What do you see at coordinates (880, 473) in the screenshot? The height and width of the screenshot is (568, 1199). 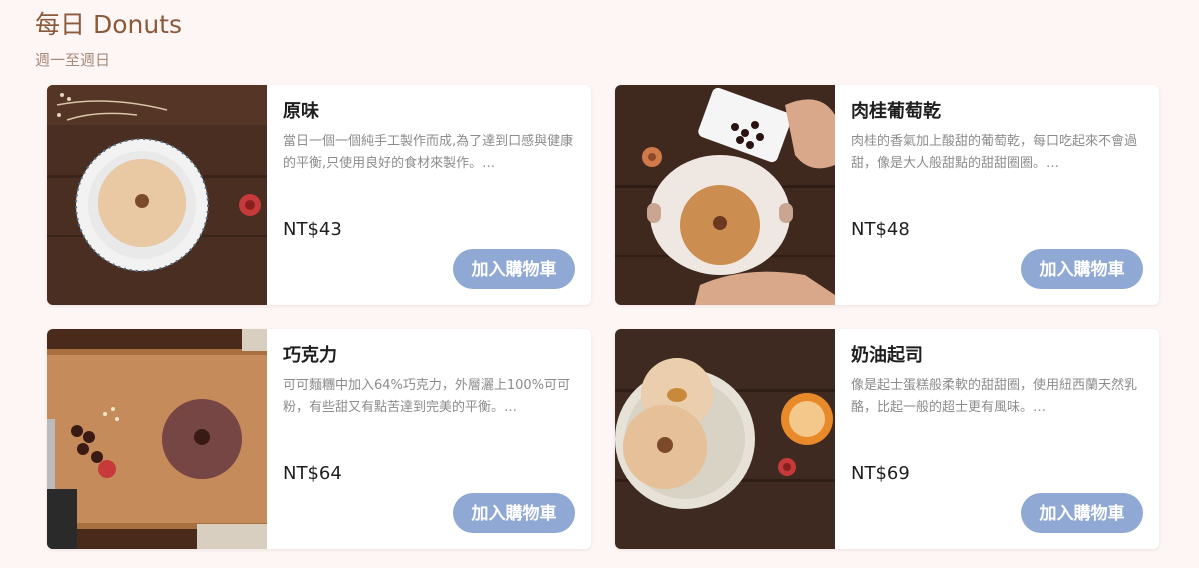 I see `product-price: NT$69` at bounding box center [880, 473].